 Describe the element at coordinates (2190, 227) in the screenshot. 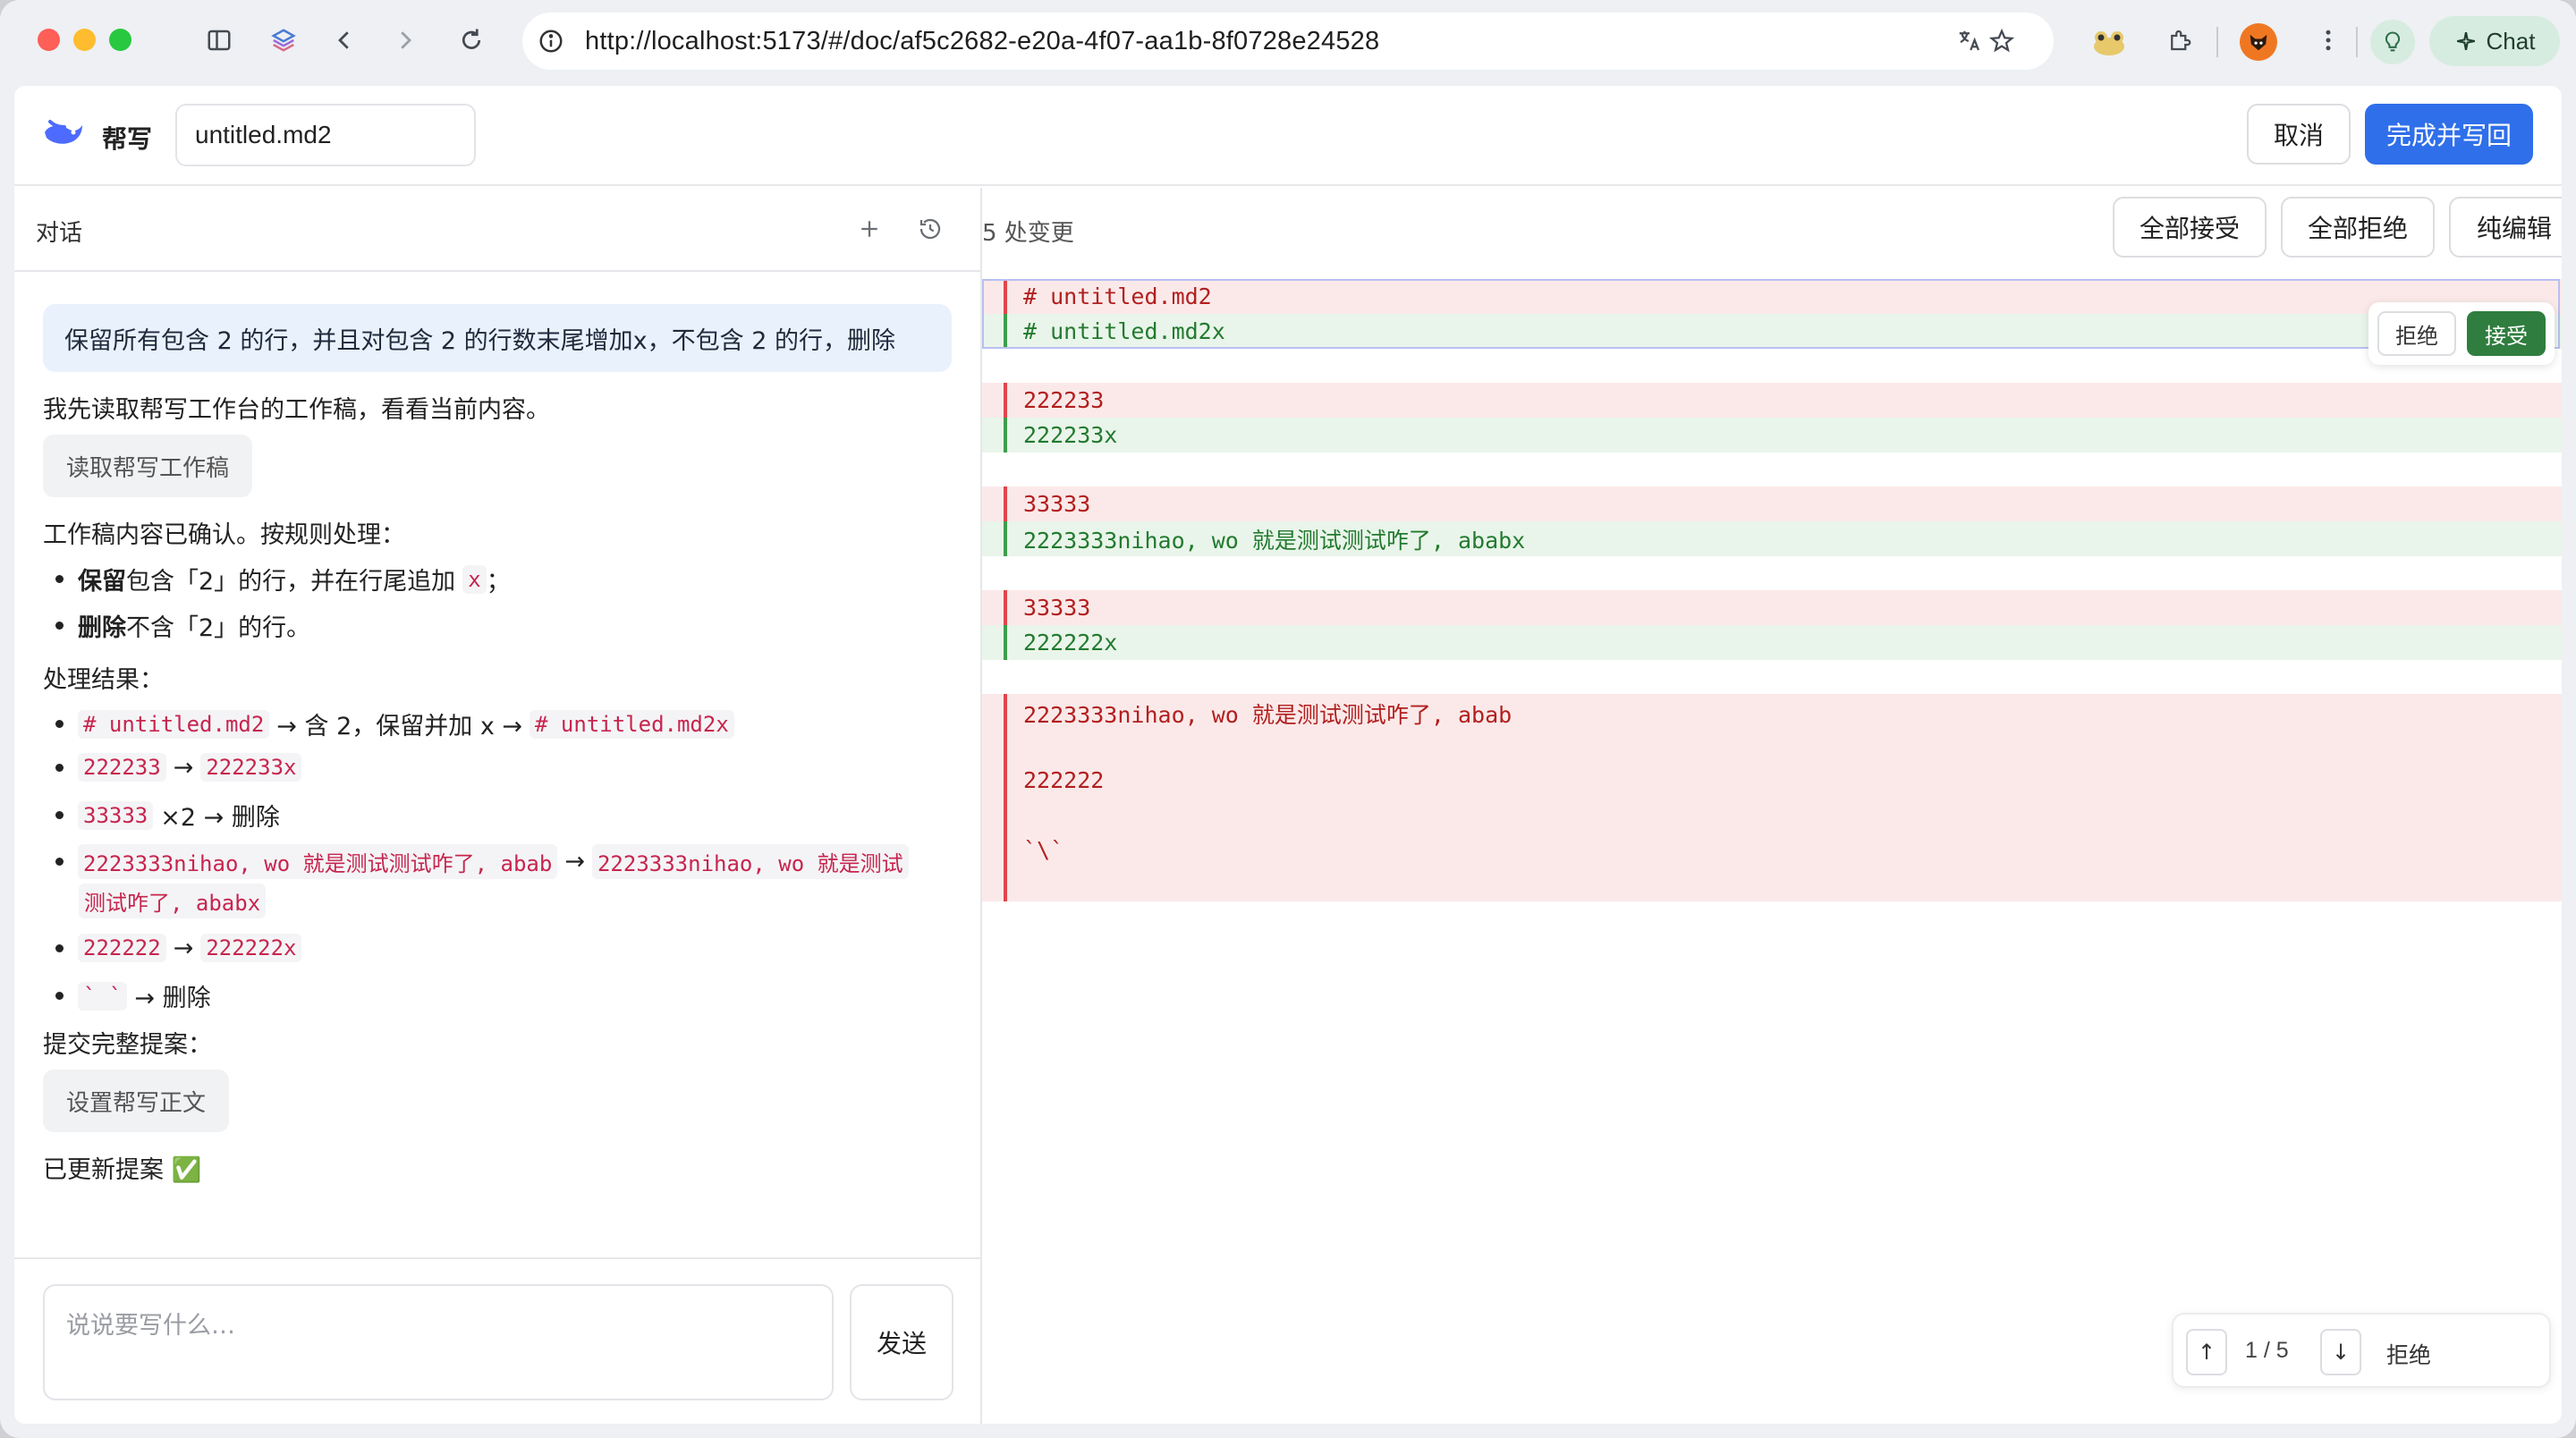

I see `accept-all-button: 全部接受` at that location.